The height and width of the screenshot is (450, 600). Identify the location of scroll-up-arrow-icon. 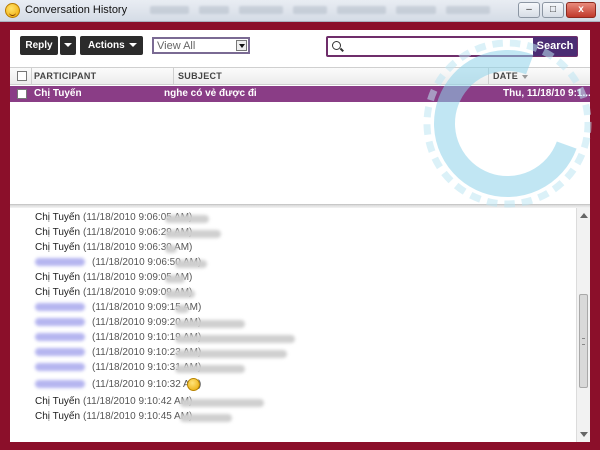
(584, 215).